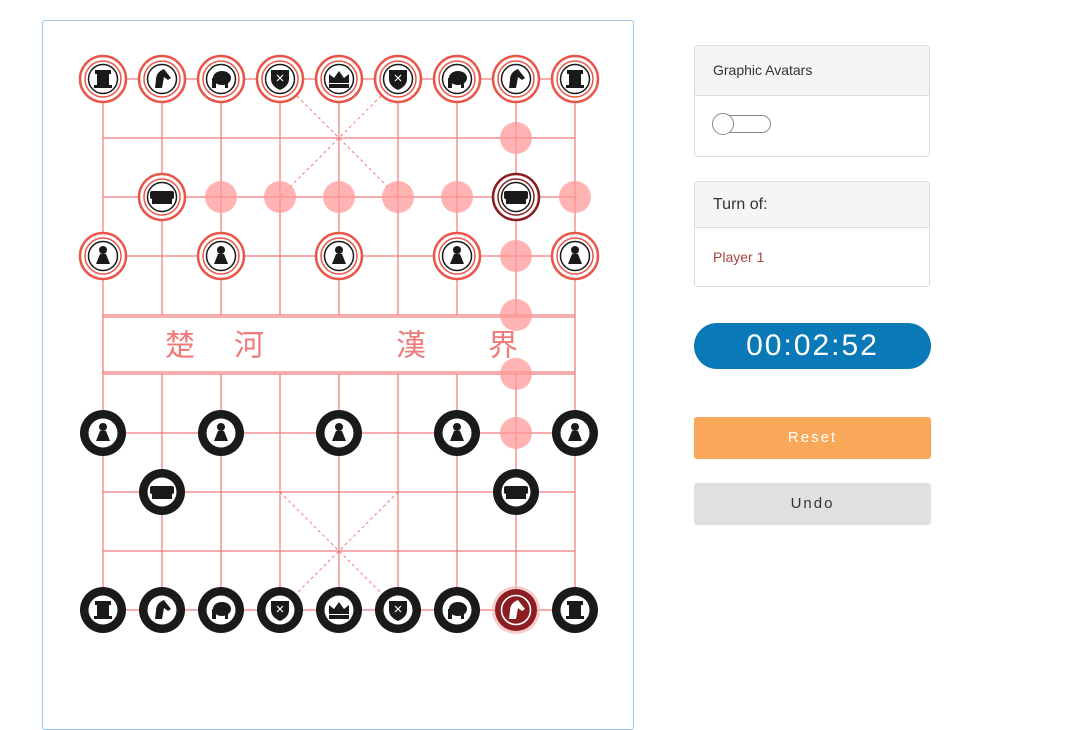 The image size is (1072, 730). I want to click on reset-button: Reset, so click(812, 438).